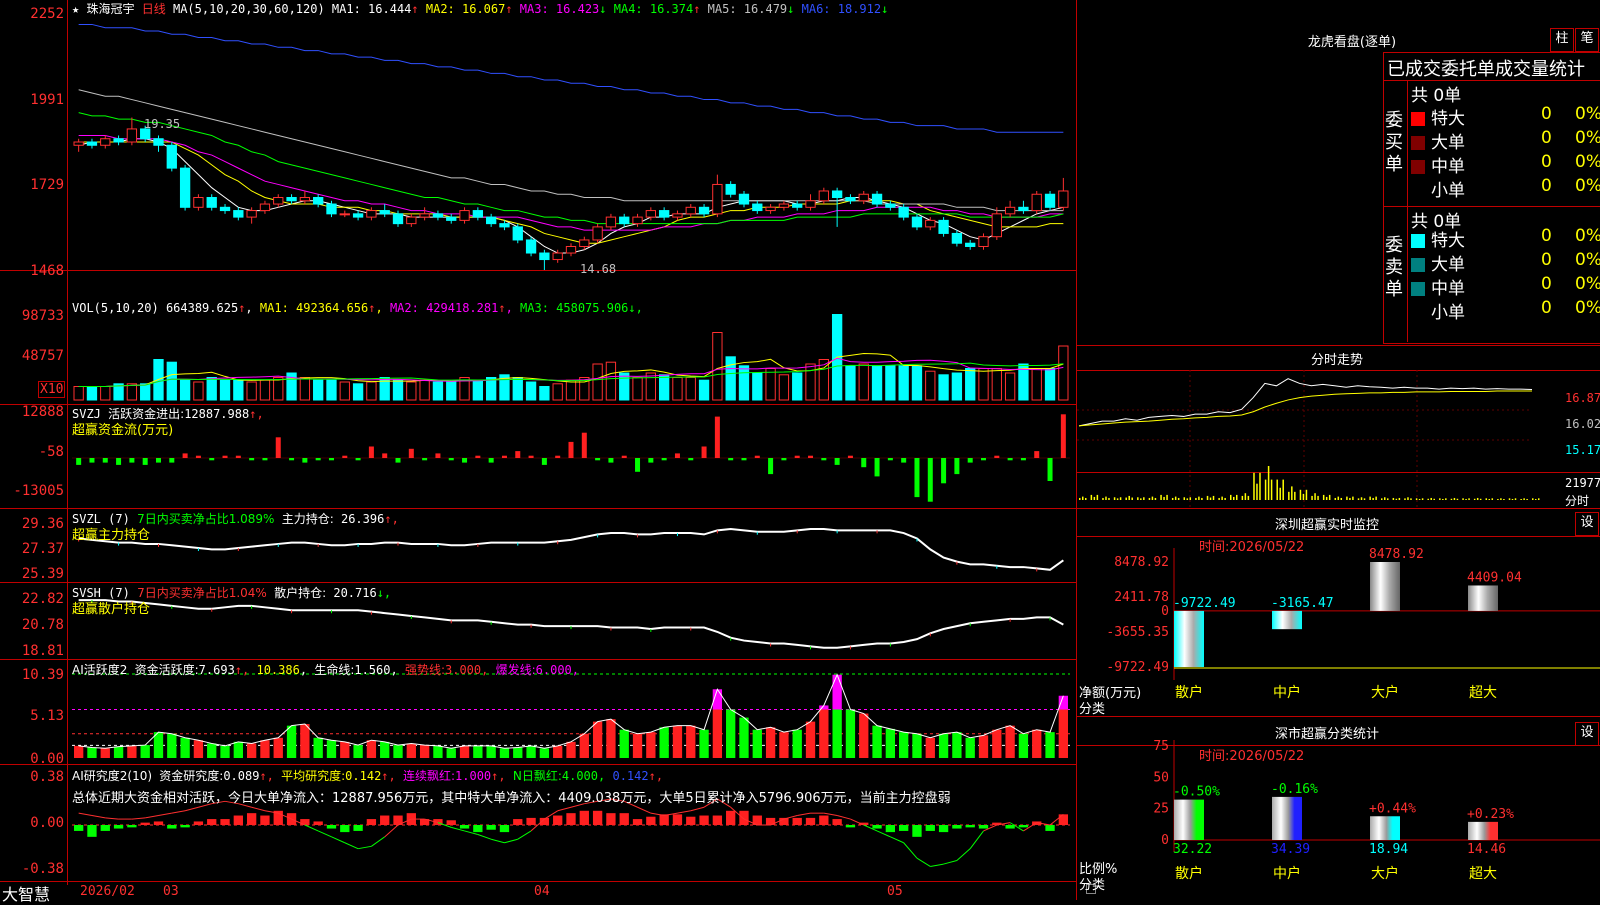 The width and height of the screenshot is (1600, 905). What do you see at coordinates (1448, 191) in the screenshot?
I see `order-type: 小单` at bounding box center [1448, 191].